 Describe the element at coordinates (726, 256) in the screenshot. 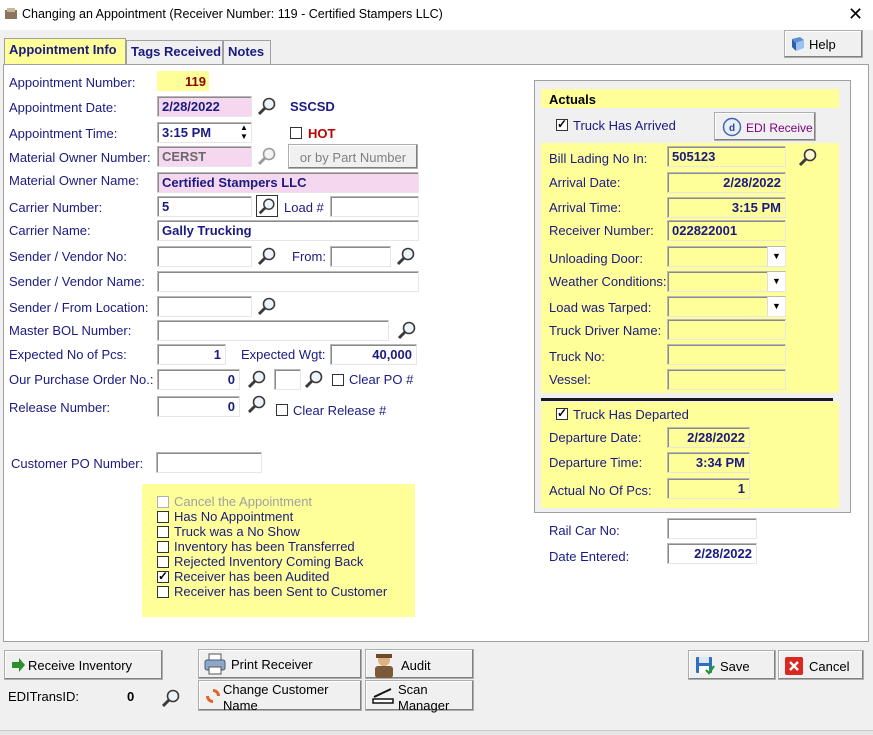

I see `unloading-door-select: ▼` at that location.